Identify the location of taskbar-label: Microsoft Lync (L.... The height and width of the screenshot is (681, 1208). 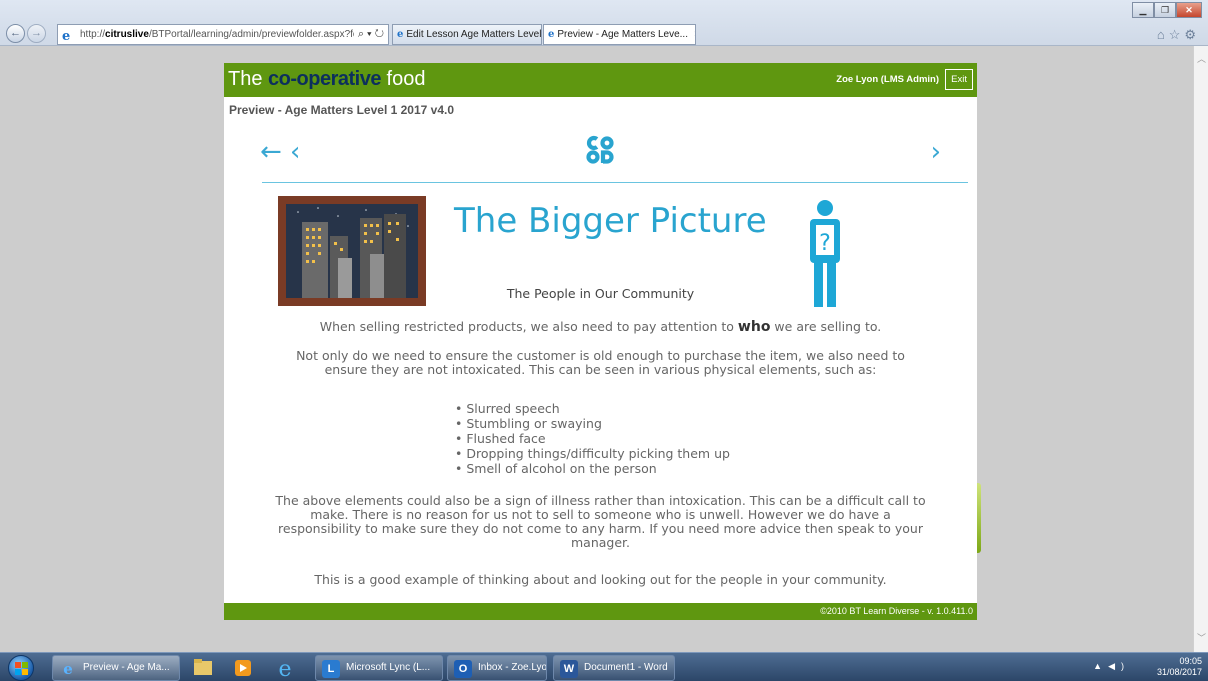
(388, 667).